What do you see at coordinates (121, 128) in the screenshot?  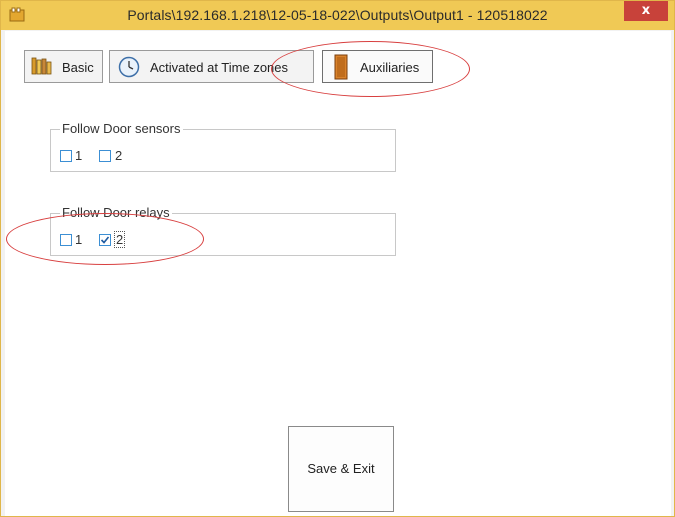 I see `door-sensors-title: Follow Door sensors` at bounding box center [121, 128].